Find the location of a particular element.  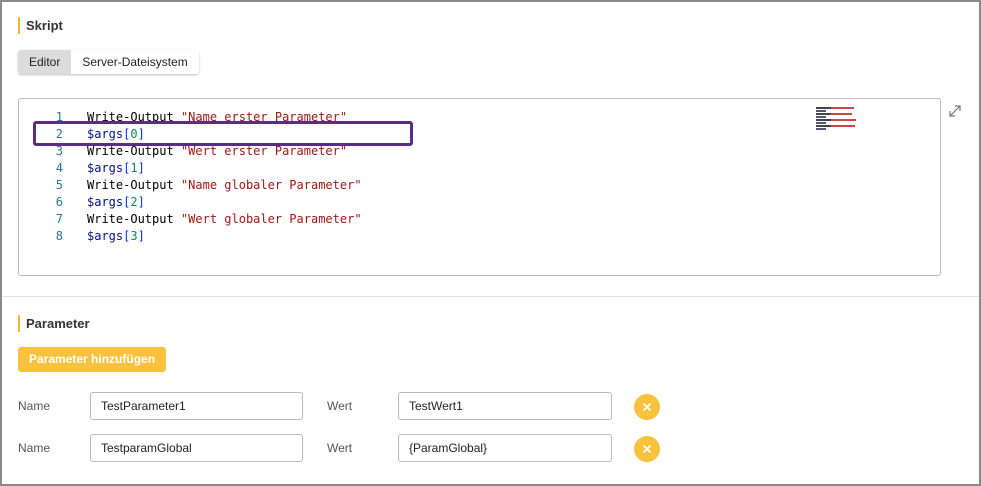

tab-server-dateisystem: Server-Dateisystem is located at coordinates (135, 62).